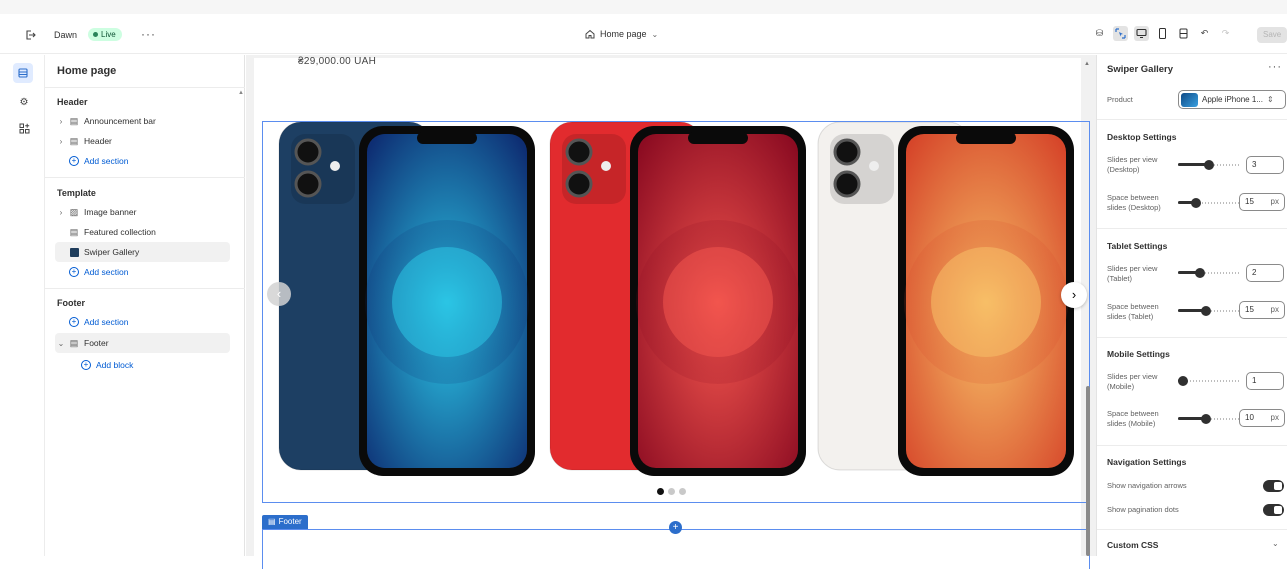 Image resolution: width=1287 pixels, height=569 pixels. What do you see at coordinates (1270, 99) in the screenshot?
I see `select-arrows-icon: ⇕` at bounding box center [1270, 99].